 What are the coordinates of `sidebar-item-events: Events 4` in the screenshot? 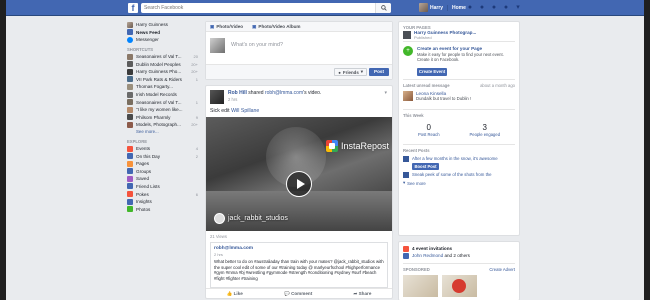 It's located at (163, 149).